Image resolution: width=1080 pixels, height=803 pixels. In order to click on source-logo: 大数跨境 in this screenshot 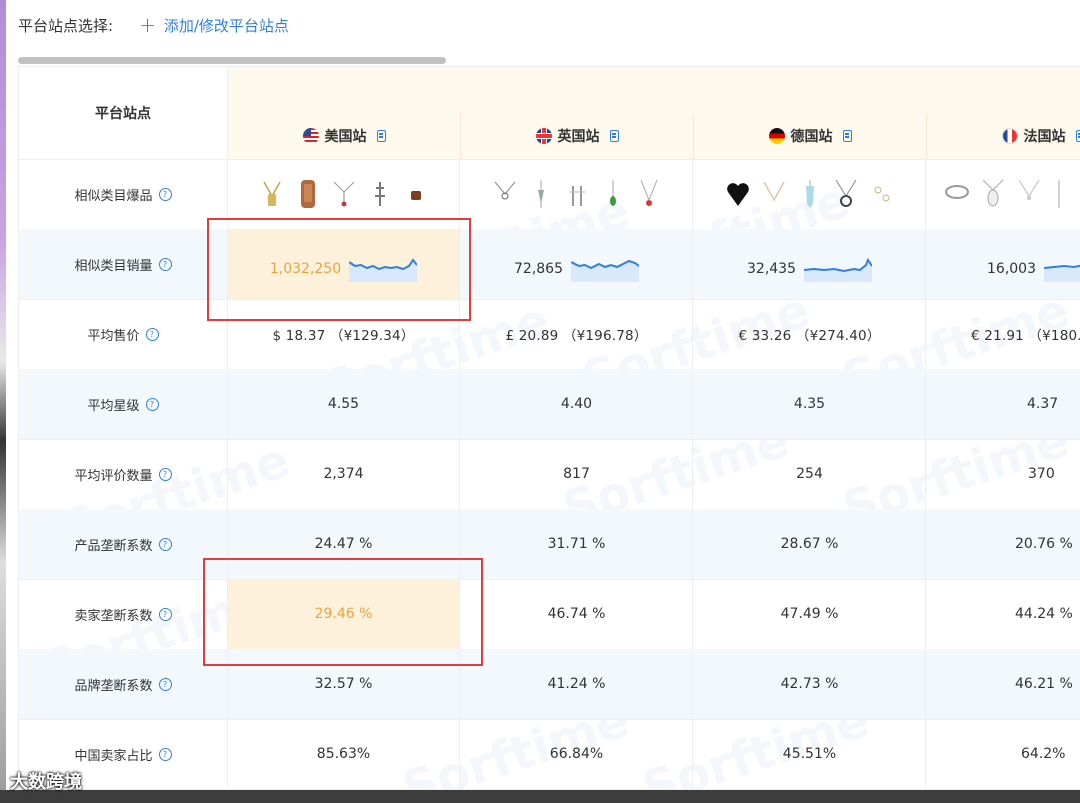, I will do `click(46, 782)`.